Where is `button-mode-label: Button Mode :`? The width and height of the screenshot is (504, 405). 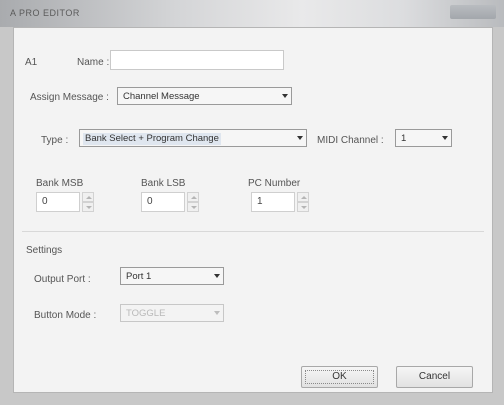
button-mode-label: Button Mode : is located at coordinates (65, 315).